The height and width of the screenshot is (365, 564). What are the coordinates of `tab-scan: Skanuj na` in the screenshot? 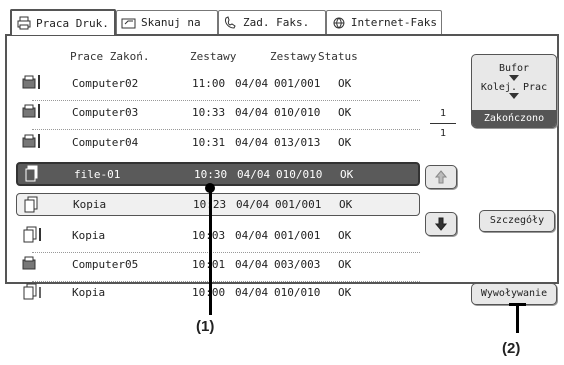 It's located at (167, 22).